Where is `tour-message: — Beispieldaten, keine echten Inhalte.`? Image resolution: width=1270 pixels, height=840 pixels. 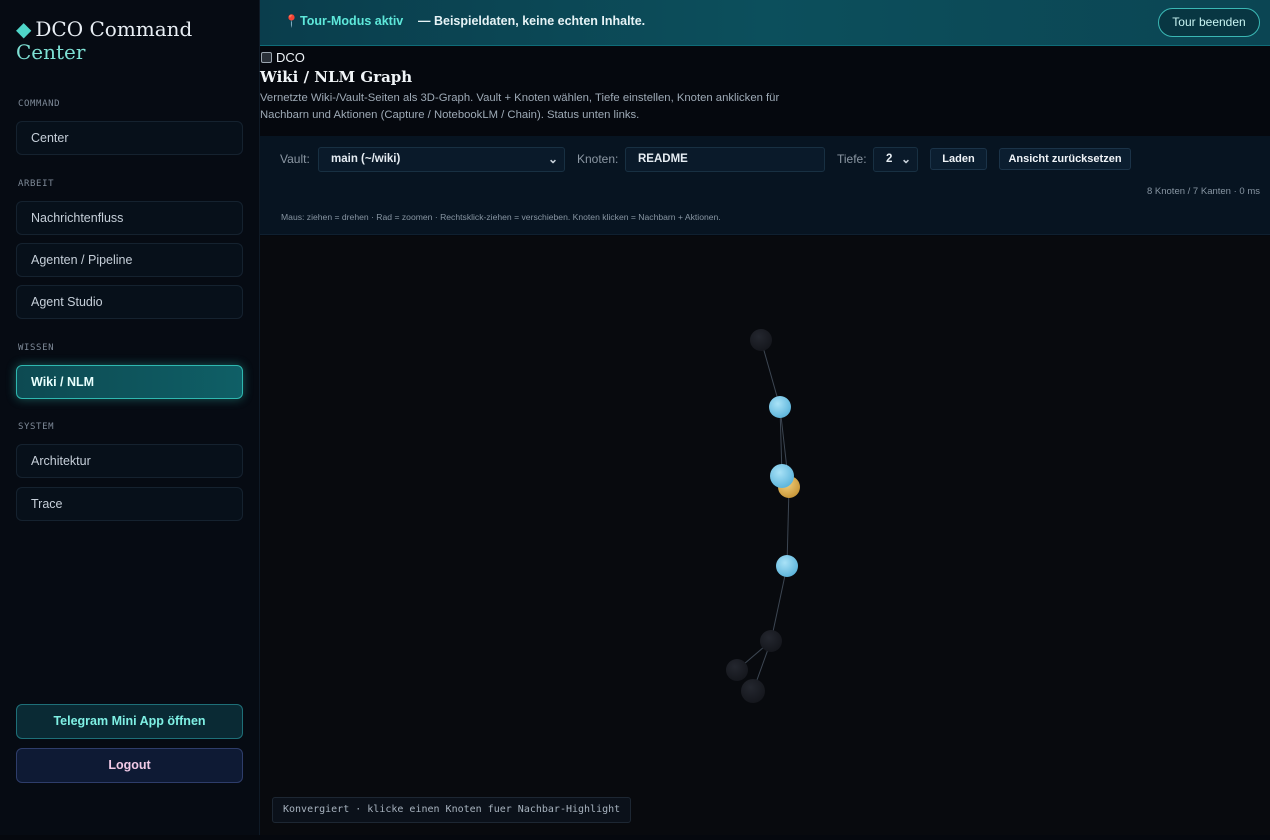
tour-message: — Beispieldaten, keine echten Inhalte. is located at coordinates (532, 21).